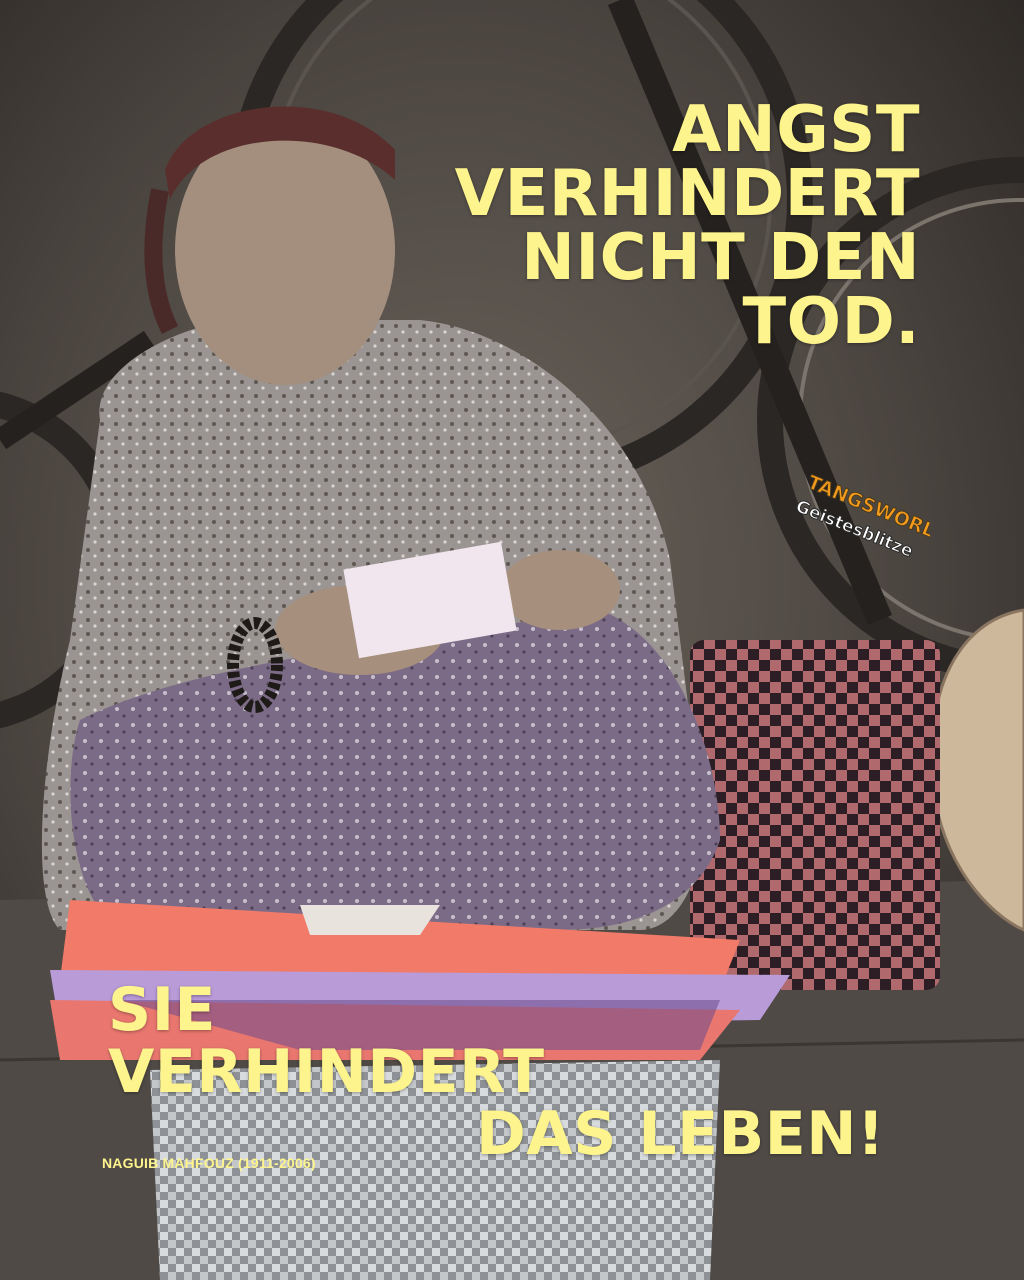 The image size is (1024, 1280). Describe the element at coordinates (162, 1010) in the screenshot. I see `quote-line: SIE` at that location.